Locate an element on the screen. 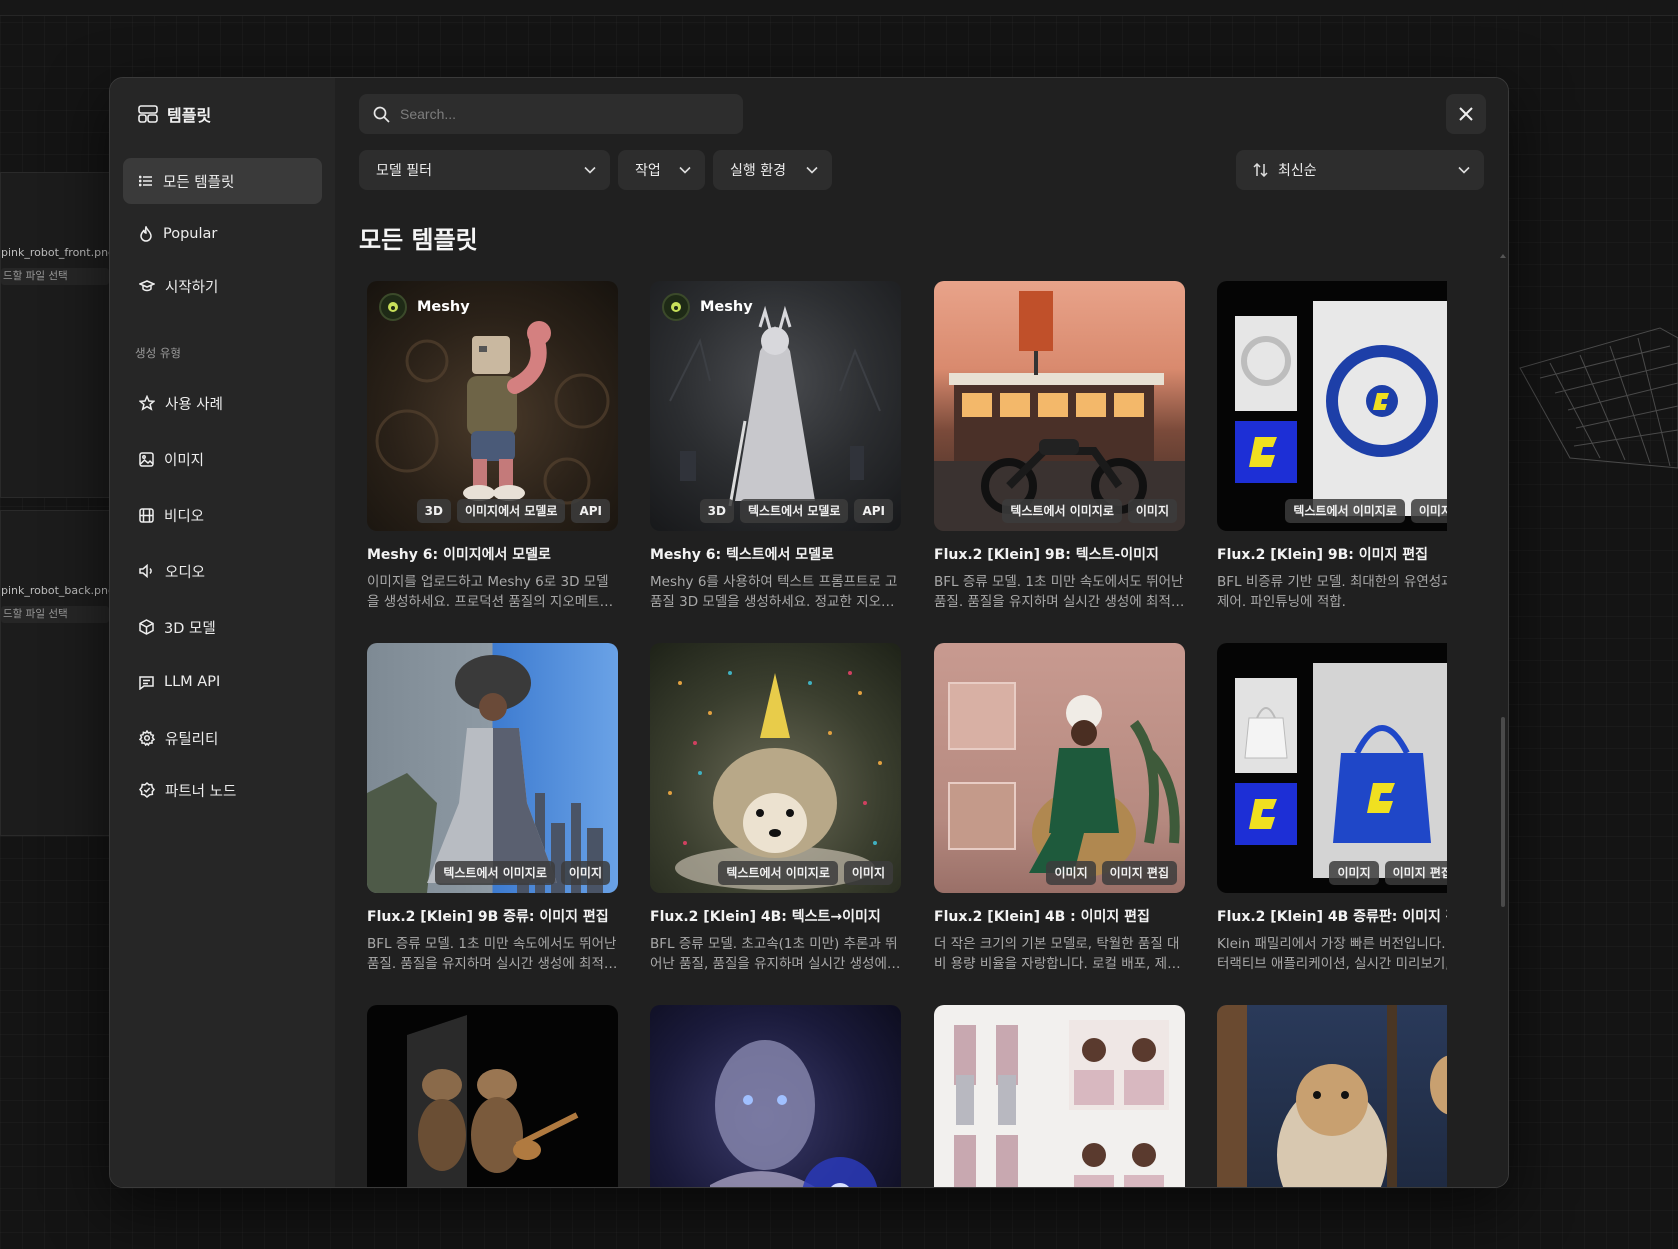  sidebar-item-label: 파트너 노드 is located at coordinates (201, 791).